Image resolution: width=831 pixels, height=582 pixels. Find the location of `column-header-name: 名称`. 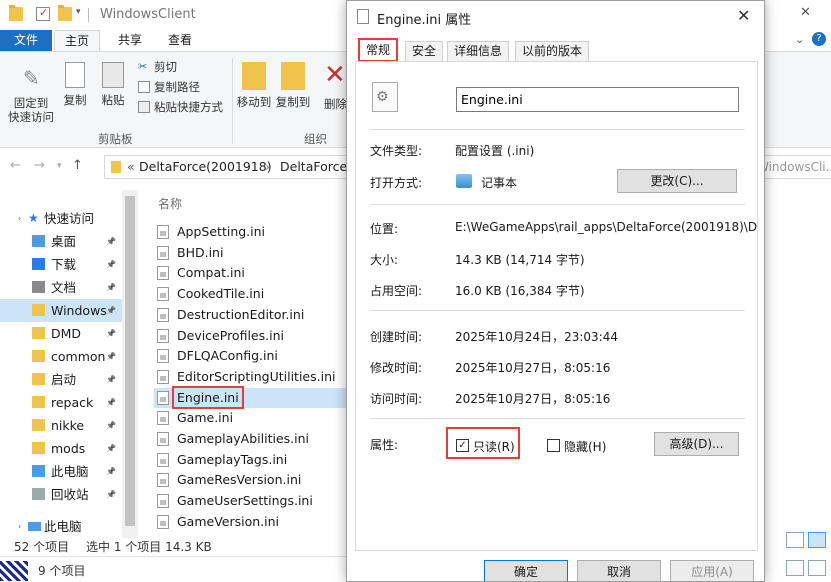

column-header-name: 名称 is located at coordinates (170, 203).